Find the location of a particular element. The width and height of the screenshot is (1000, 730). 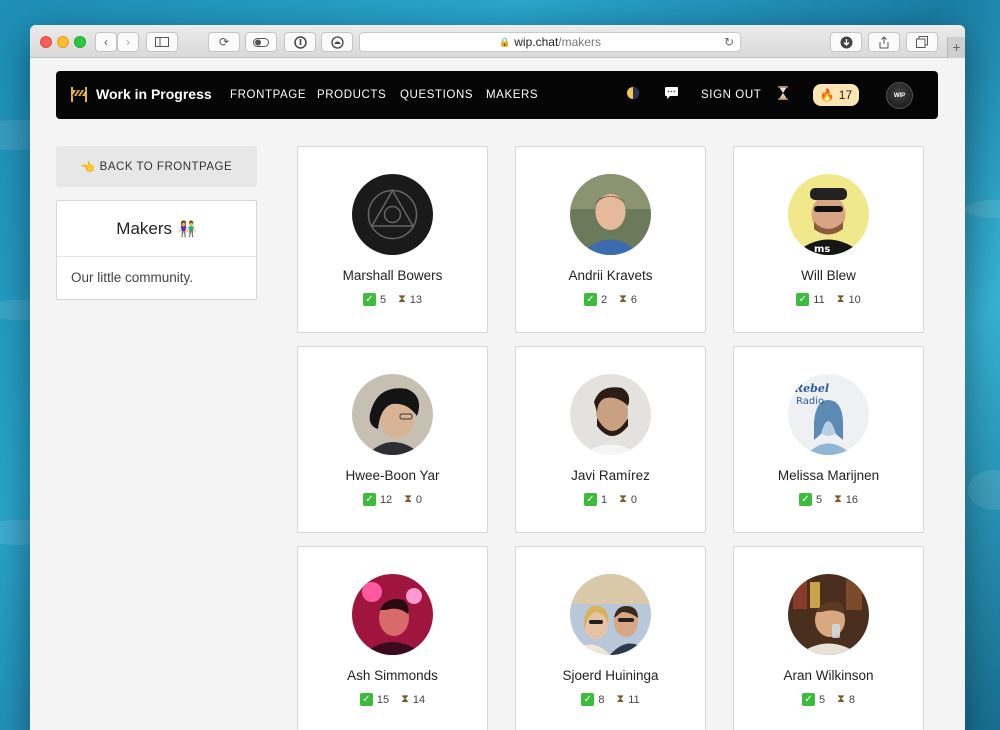

makers-title-row: Makers 👫 is located at coordinates (156, 229).